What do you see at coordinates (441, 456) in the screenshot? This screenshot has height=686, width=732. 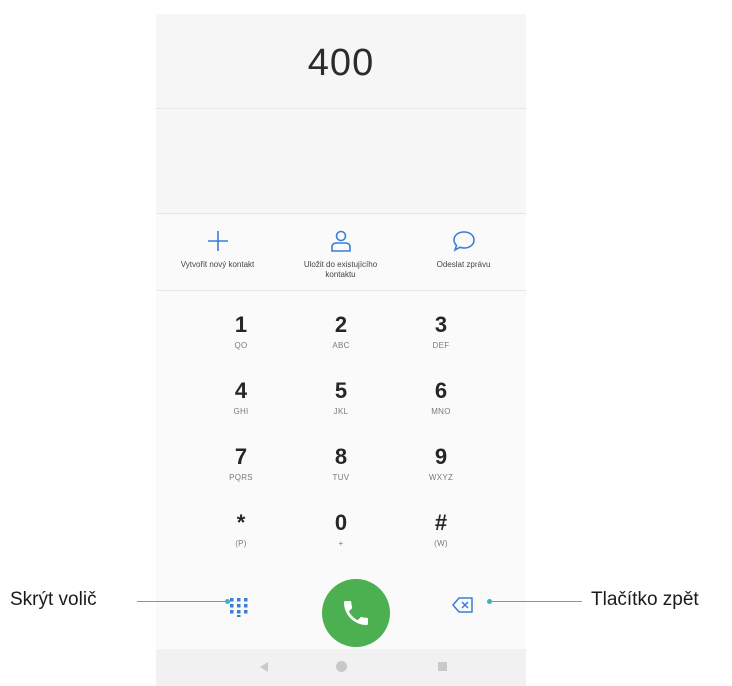 I see `key-digit: 9` at bounding box center [441, 456].